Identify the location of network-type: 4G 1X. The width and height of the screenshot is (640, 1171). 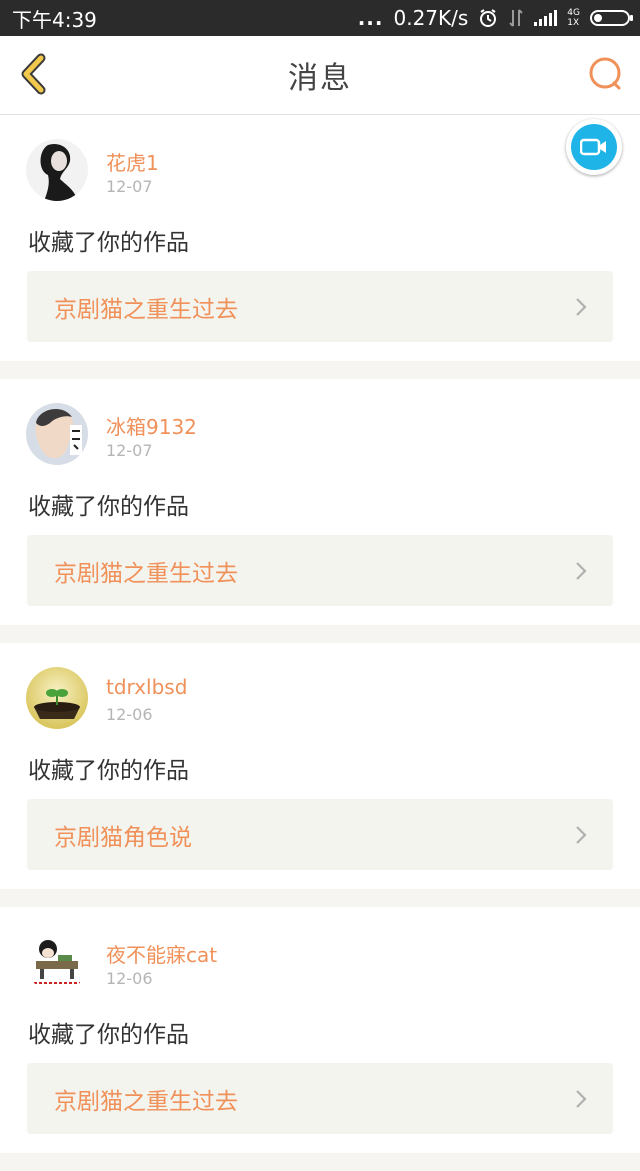
(573, 18).